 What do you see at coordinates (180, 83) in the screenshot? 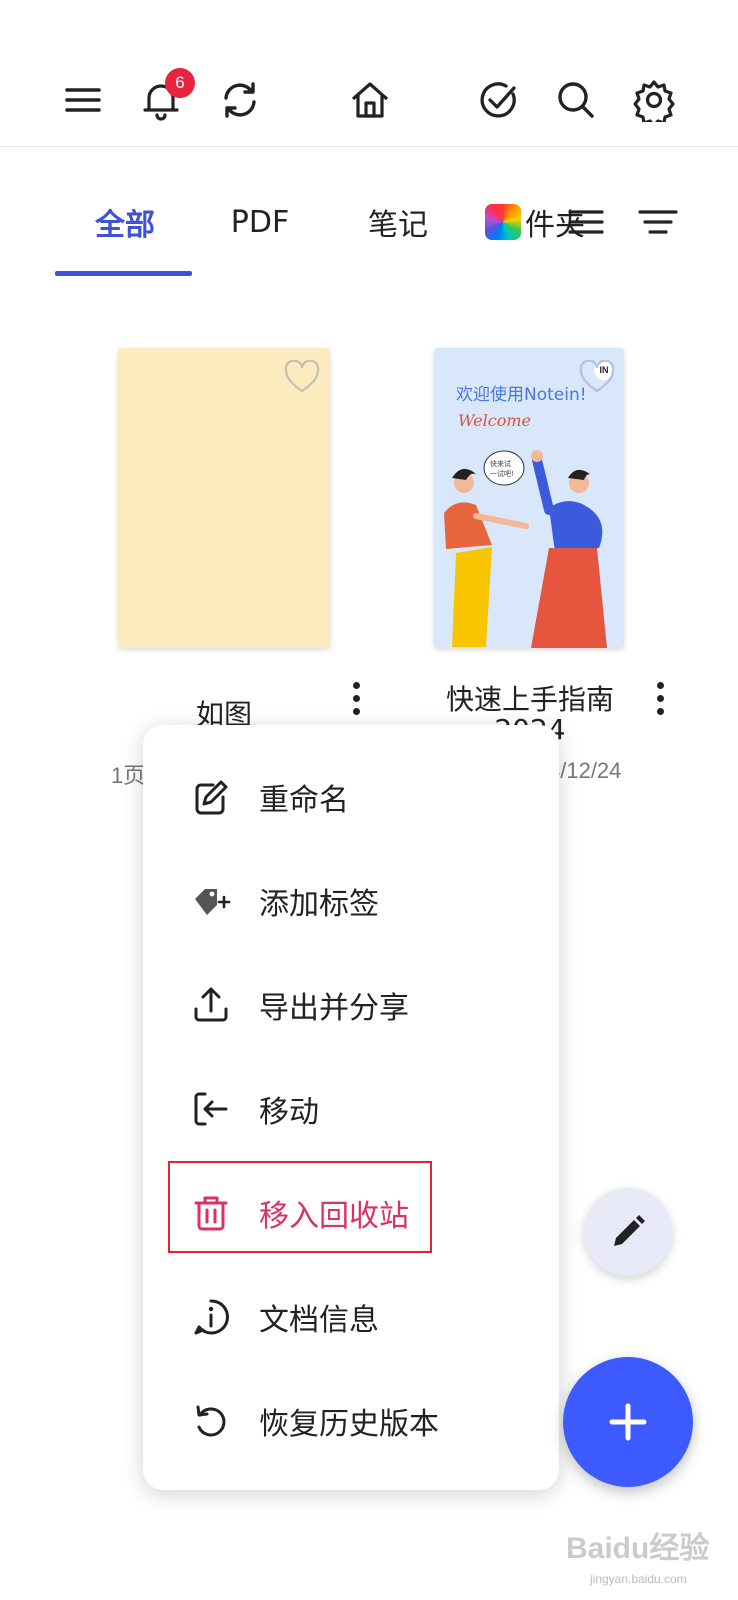
I see `notification-badge: 6` at bounding box center [180, 83].